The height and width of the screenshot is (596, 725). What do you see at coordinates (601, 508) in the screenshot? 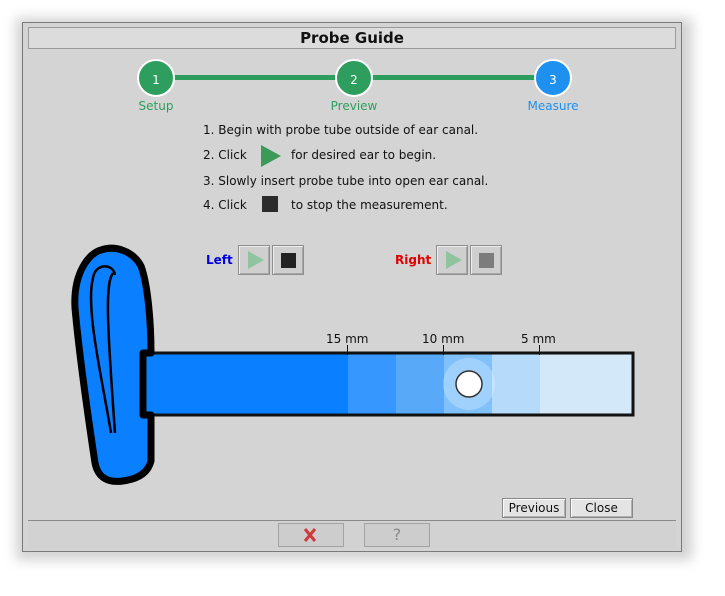
I see `close-button: Close` at bounding box center [601, 508].